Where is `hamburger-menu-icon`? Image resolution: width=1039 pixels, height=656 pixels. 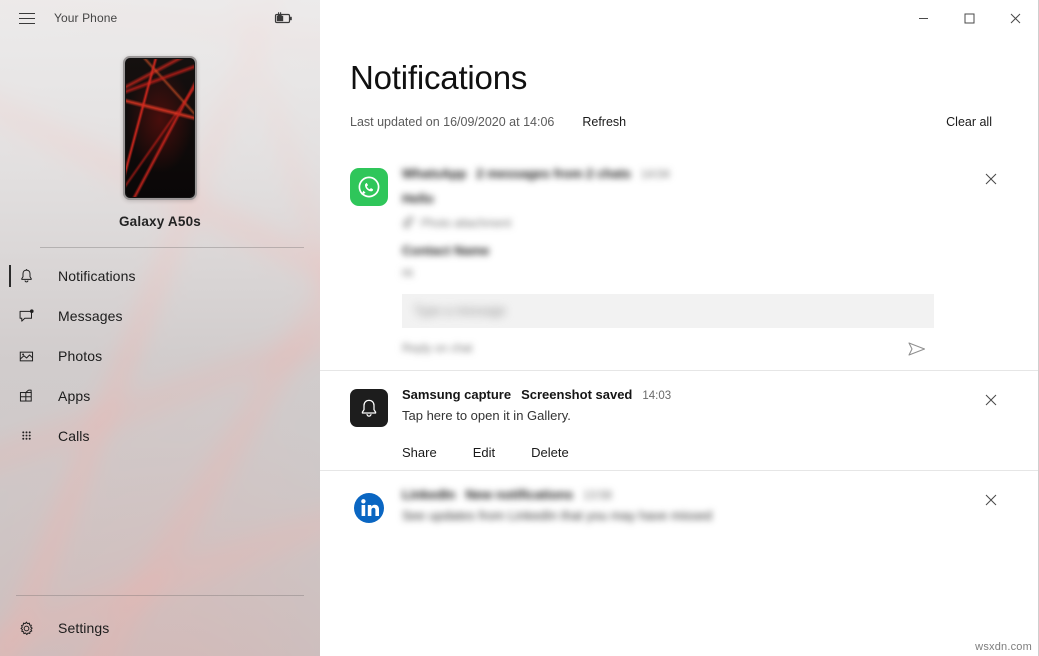 hamburger-menu-icon is located at coordinates (27, 18).